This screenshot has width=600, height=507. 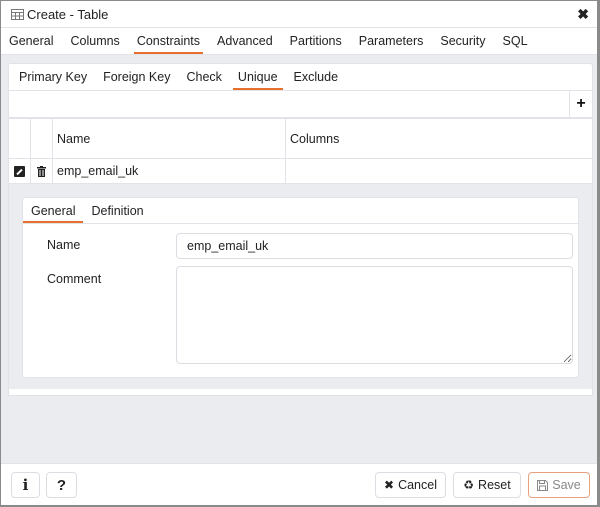 I want to click on tab-label: Definition, so click(x=117, y=210).